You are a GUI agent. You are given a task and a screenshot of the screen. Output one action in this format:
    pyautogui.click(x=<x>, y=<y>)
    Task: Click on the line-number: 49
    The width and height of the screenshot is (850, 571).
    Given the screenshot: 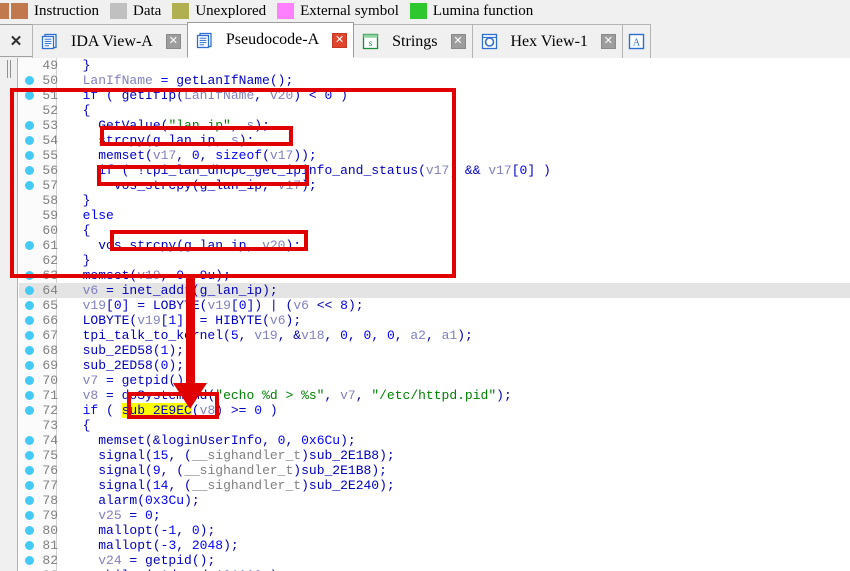 What is the action you would take?
    pyautogui.click(x=50, y=65)
    